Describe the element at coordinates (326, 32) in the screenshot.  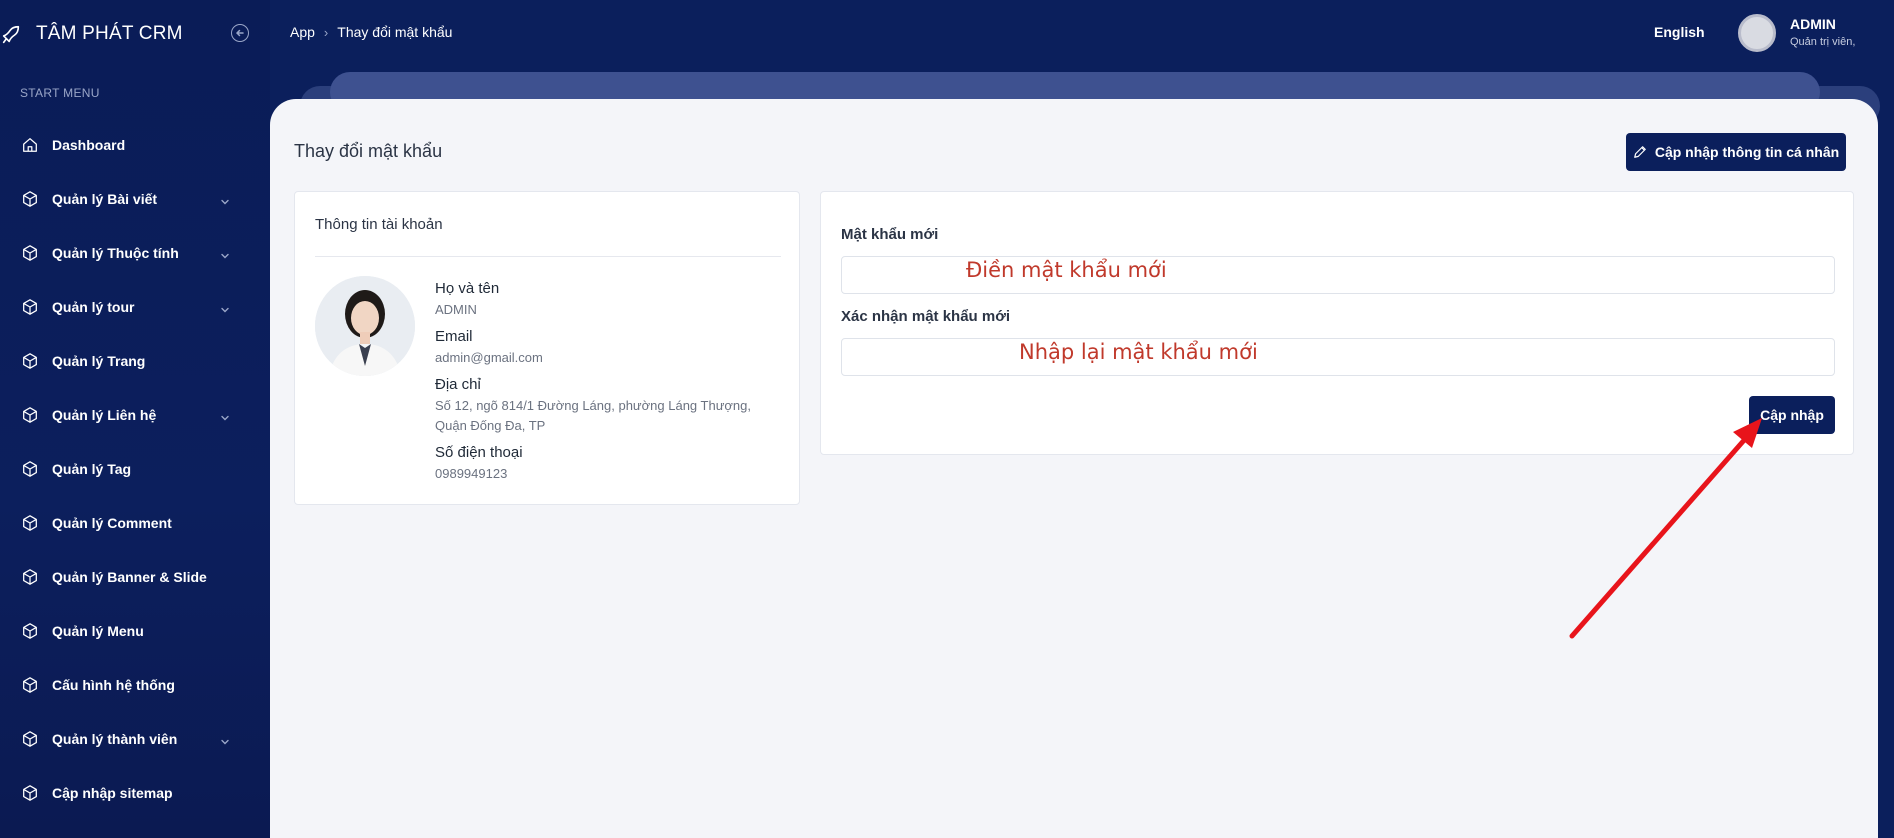
I see `chevron-right-icon: ›` at that location.